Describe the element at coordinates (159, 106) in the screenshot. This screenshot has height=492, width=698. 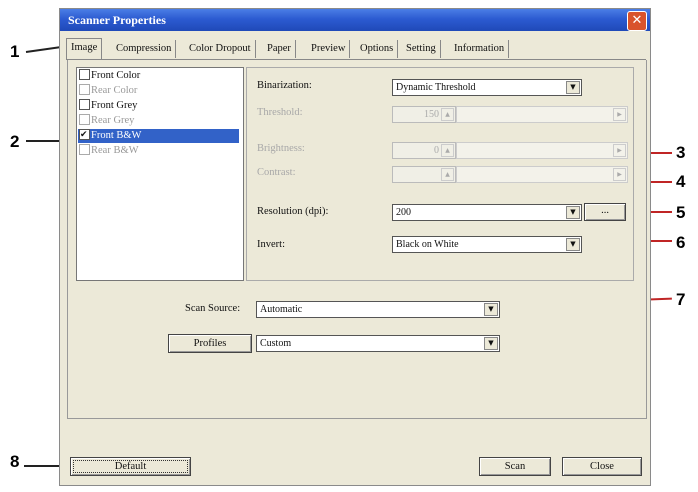
I see `list-item-front-grey: Front Grey` at that location.